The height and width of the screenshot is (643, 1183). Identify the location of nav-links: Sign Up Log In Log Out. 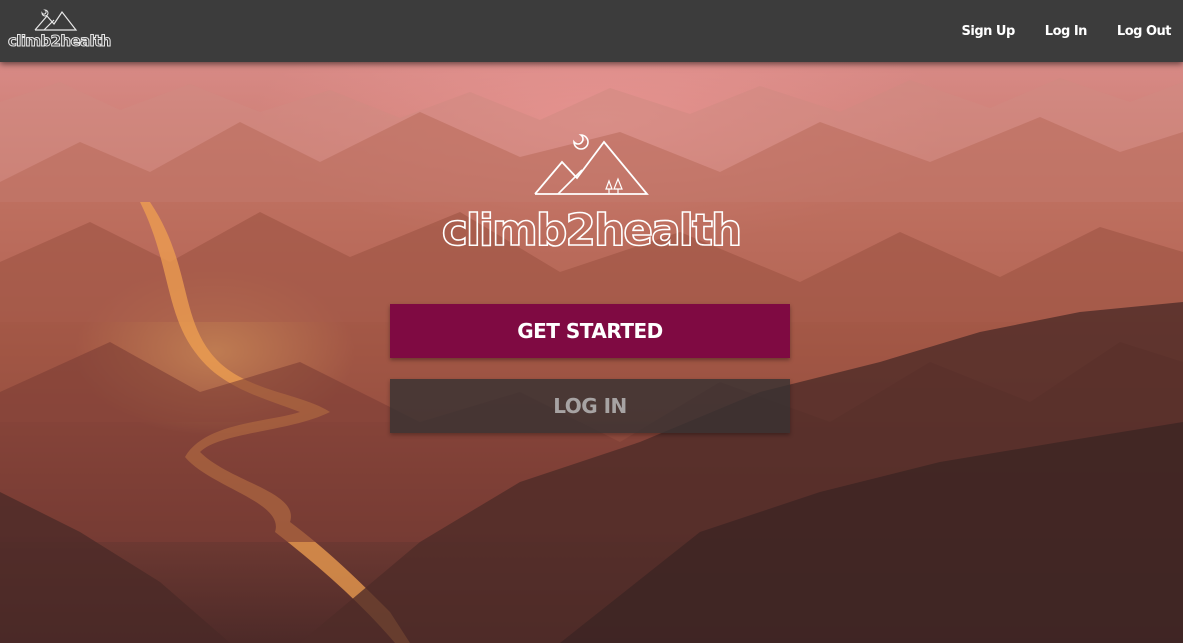
(1052, 31).